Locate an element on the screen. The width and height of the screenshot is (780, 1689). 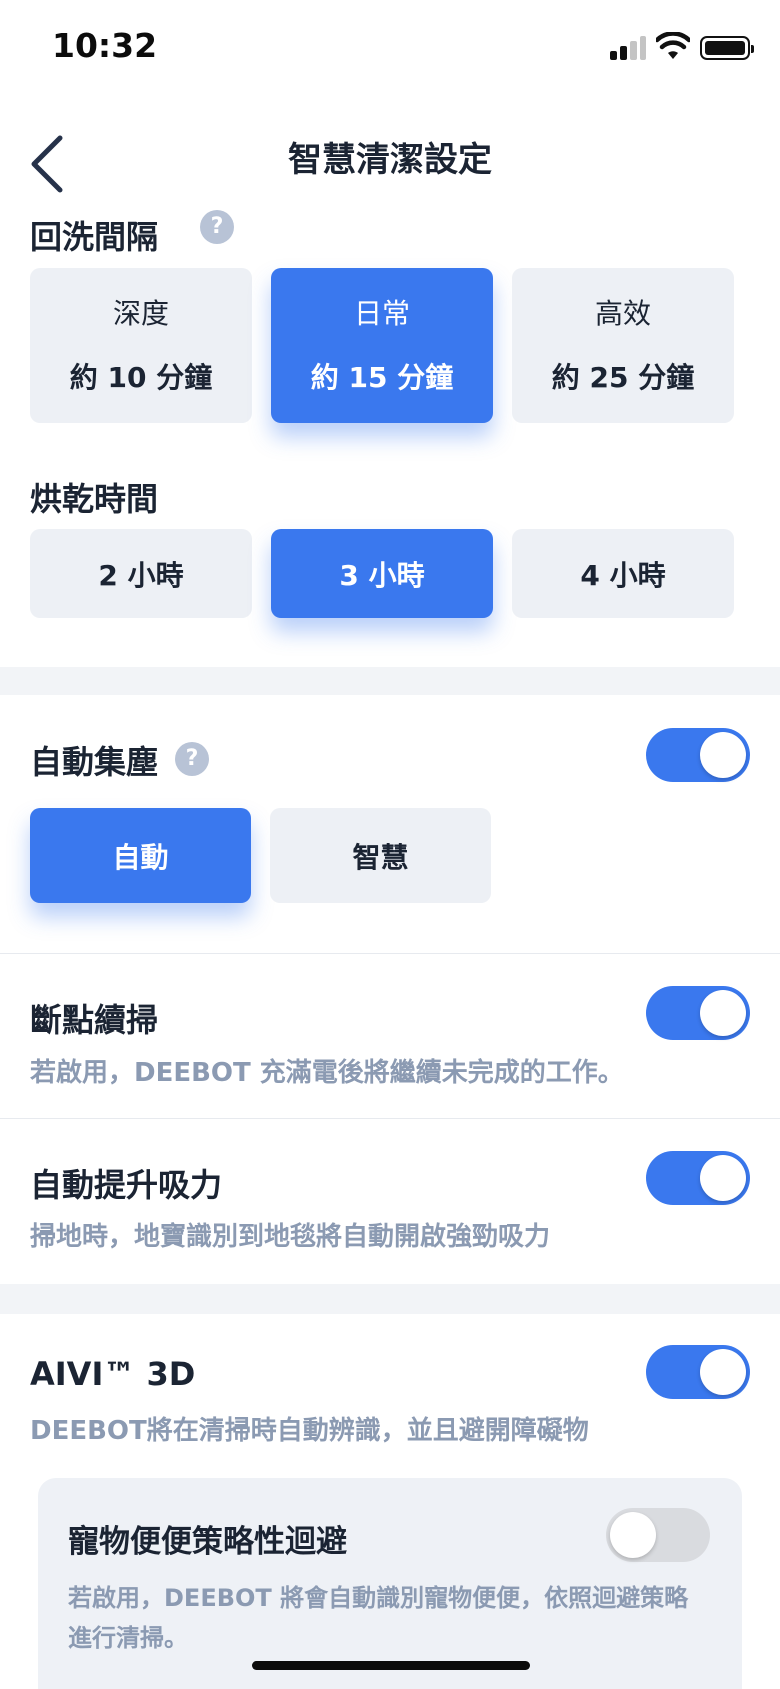
auto-empty-option-label: 自動 is located at coordinates (140, 857).